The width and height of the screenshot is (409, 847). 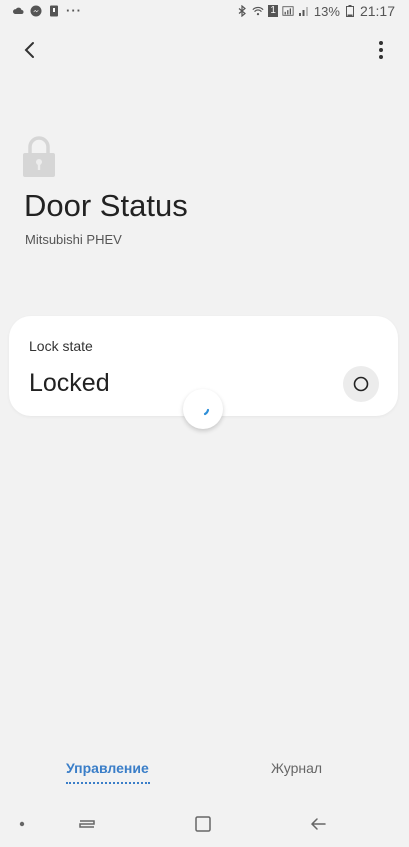 What do you see at coordinates (204, 773) in the screenshot?
I see `bottom-tabs: Управление Журнал` at bounding box center [204, 773].